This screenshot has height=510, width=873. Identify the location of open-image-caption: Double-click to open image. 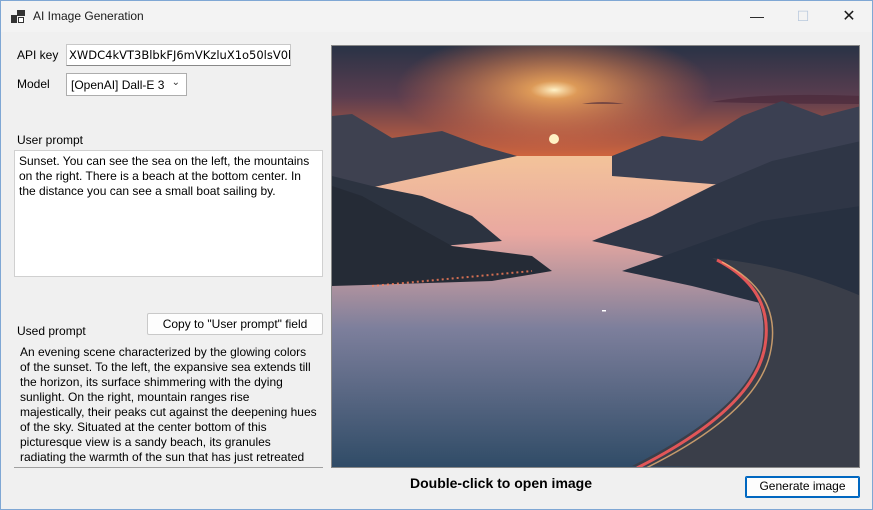
(501, 483).